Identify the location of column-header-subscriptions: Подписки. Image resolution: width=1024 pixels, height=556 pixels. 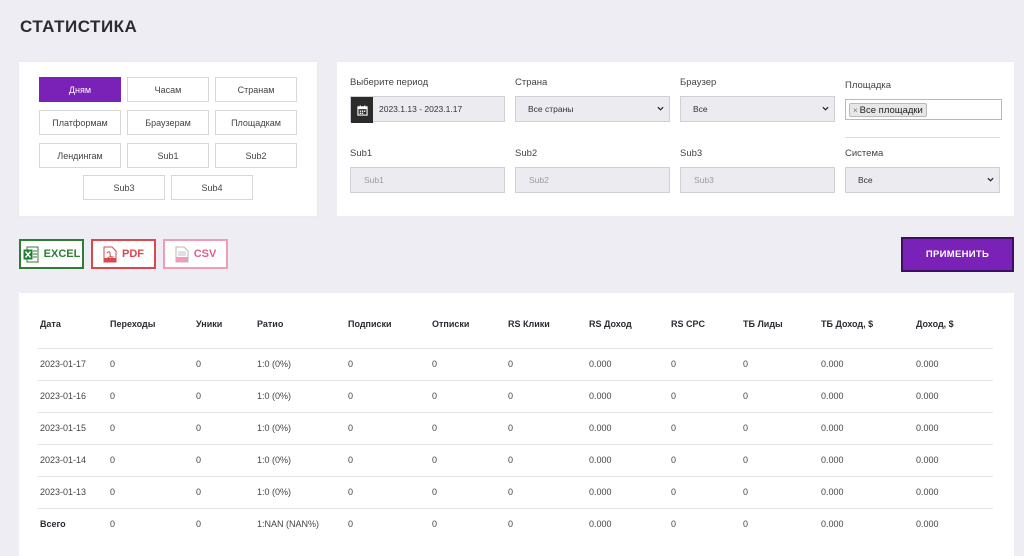
(370, 324).